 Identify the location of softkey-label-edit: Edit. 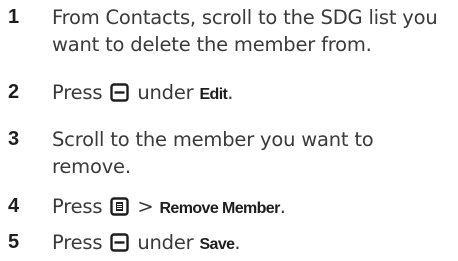
(213, 94).